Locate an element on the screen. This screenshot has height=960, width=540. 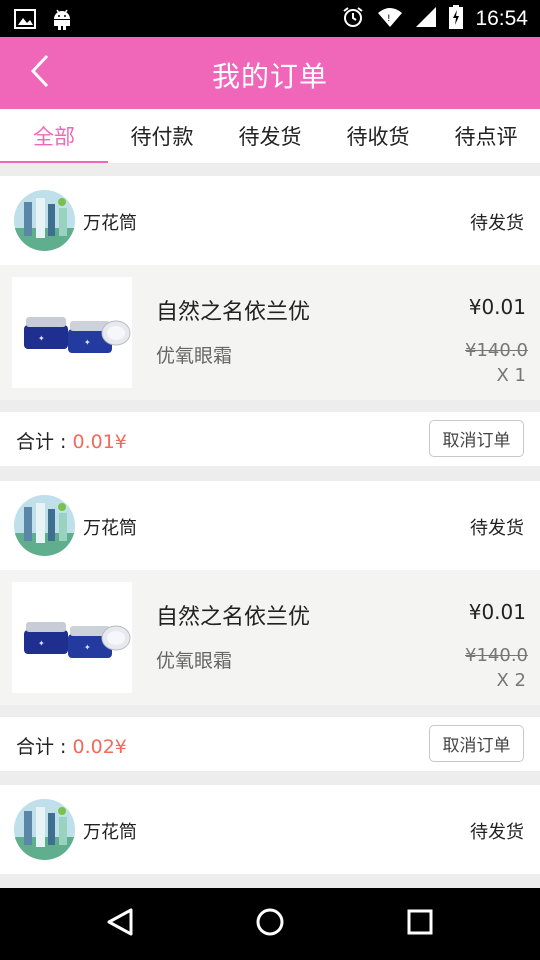
order-item: ✦ ✦ 自然之名依兰优 优氧眼霜 ¥0.01 ¥140.0 X 2 is located at coordinates (270, 637).